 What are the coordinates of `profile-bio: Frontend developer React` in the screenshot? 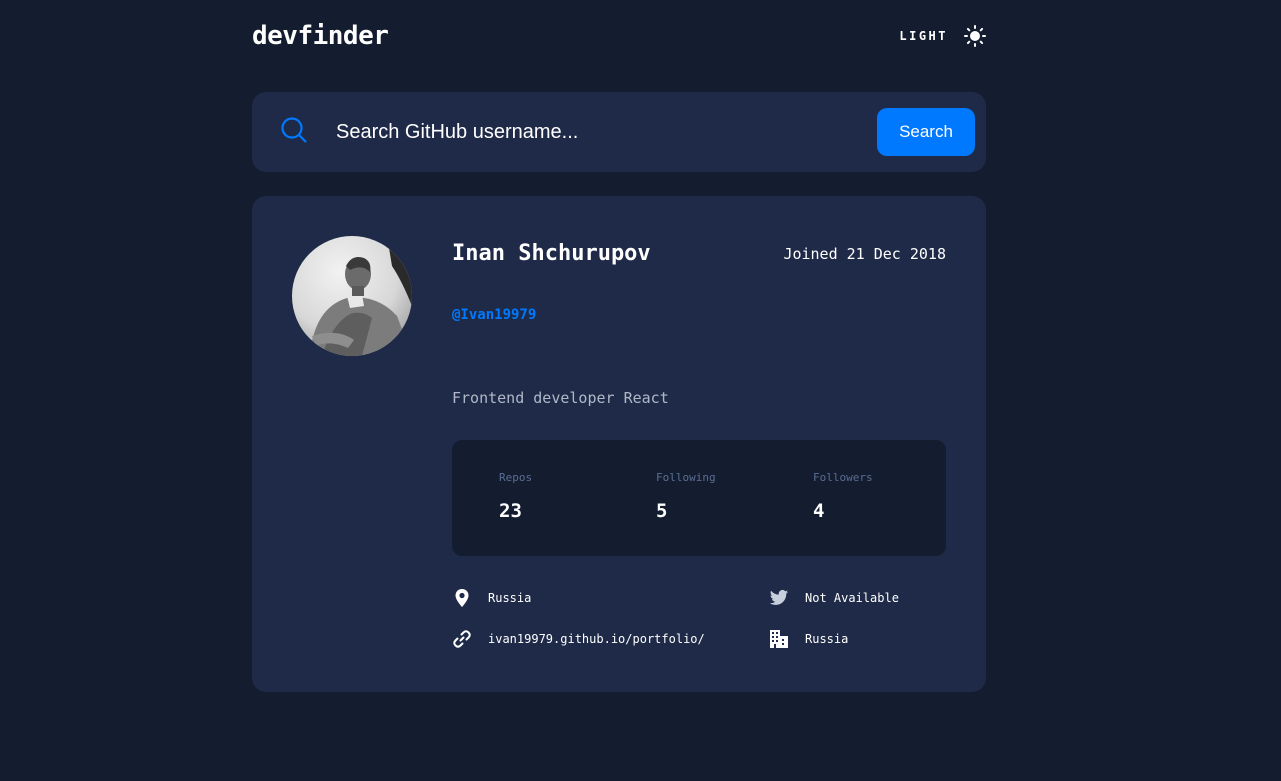 It's located at (560, 398).